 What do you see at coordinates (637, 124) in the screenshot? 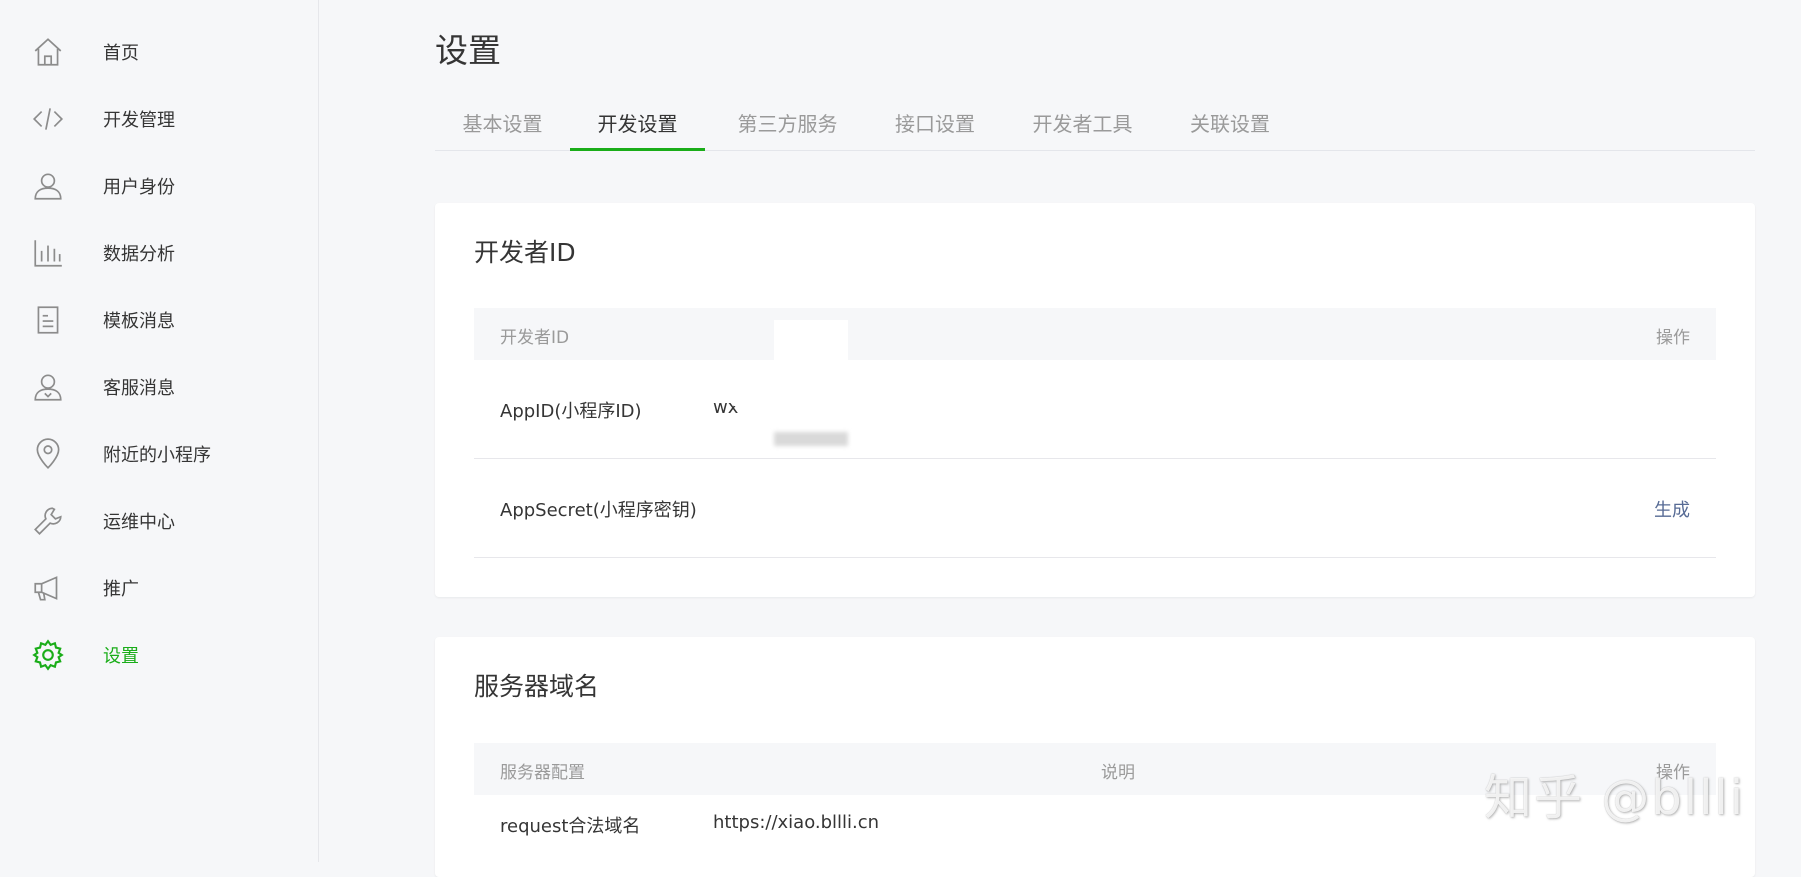
I see `tab-dev-settings: 开发设置` at bounding box center [637, 124].